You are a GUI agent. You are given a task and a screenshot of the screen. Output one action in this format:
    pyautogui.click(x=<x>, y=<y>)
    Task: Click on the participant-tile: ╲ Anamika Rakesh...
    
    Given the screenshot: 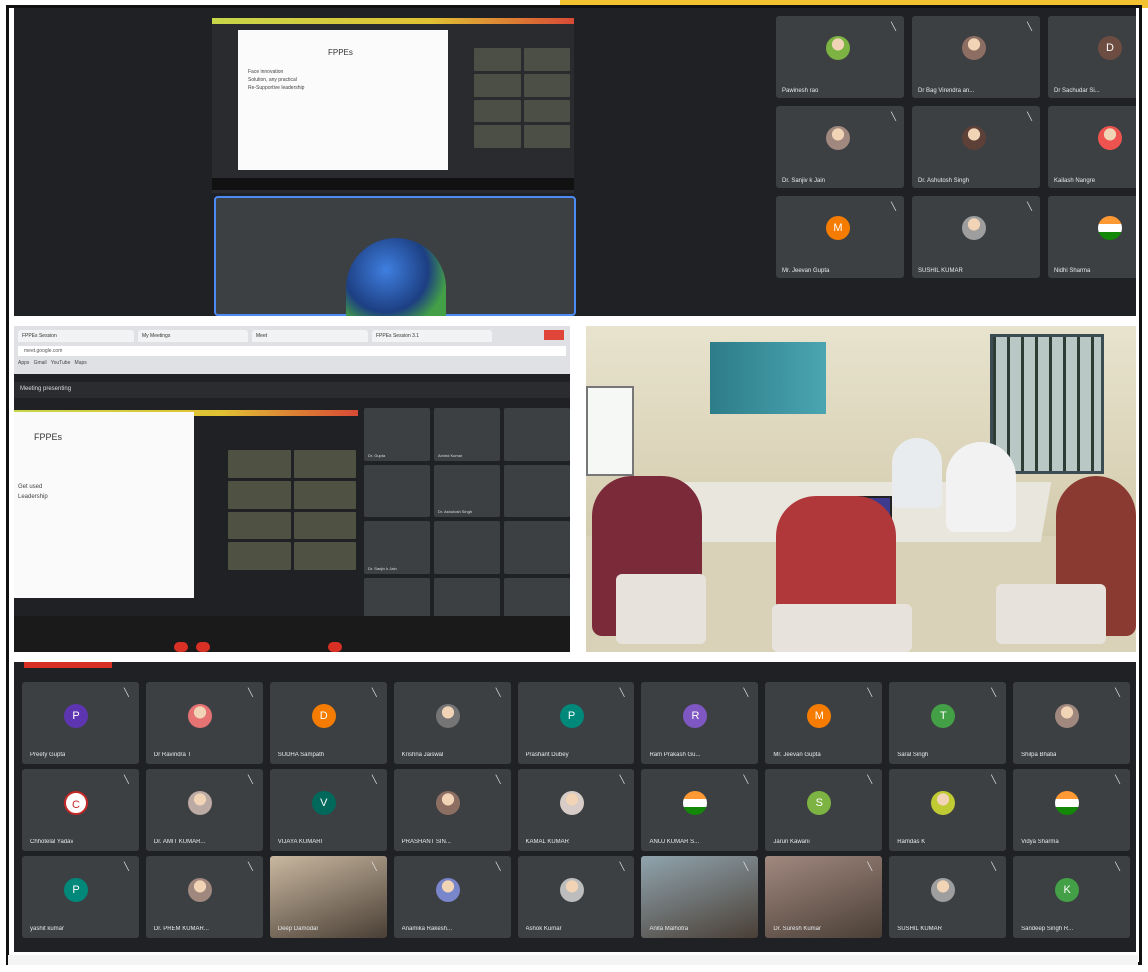 What is the action you would take?
    pyautogui.click(x=452, y=897)
    